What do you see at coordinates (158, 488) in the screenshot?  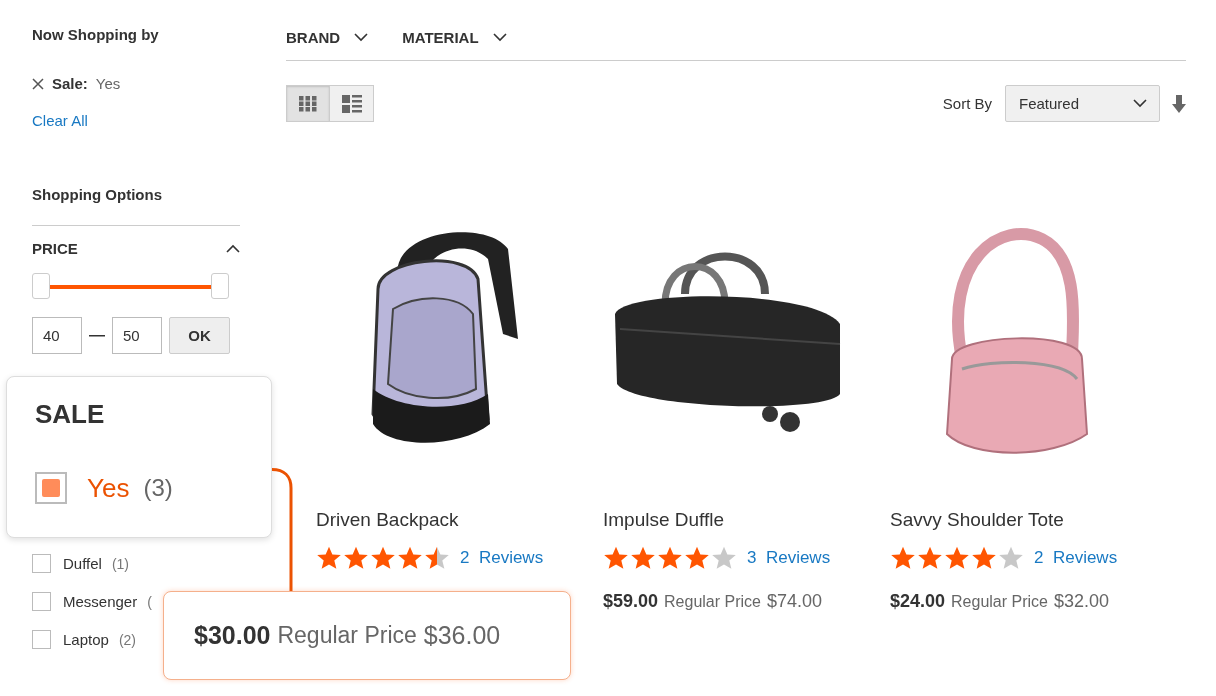 I see `option-count: (3)` at bounding box center [158, 488].